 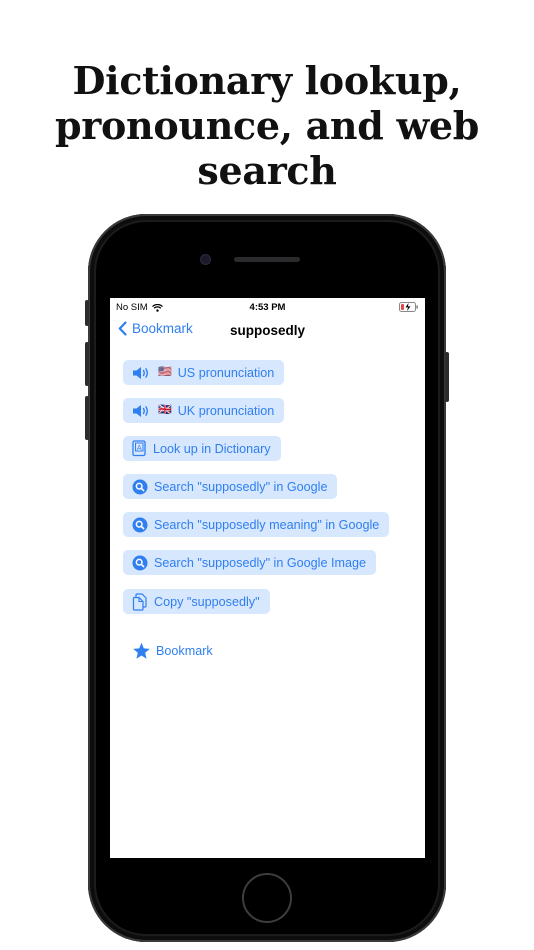 I want to click on dictionary-lookup-button: A Look up in Dictionary, so click(x=202, y=448).